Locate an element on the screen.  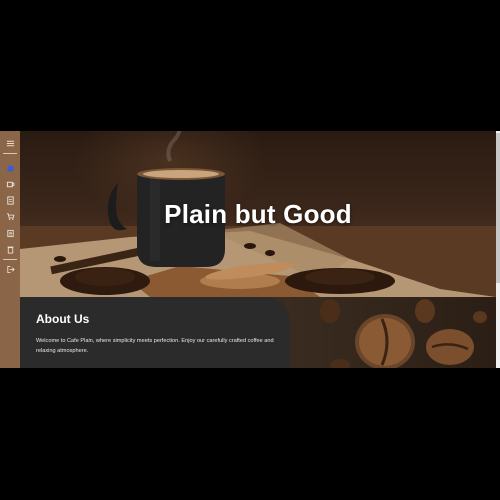
hero-title: Plain but Good is located at coordinates (258, 214).